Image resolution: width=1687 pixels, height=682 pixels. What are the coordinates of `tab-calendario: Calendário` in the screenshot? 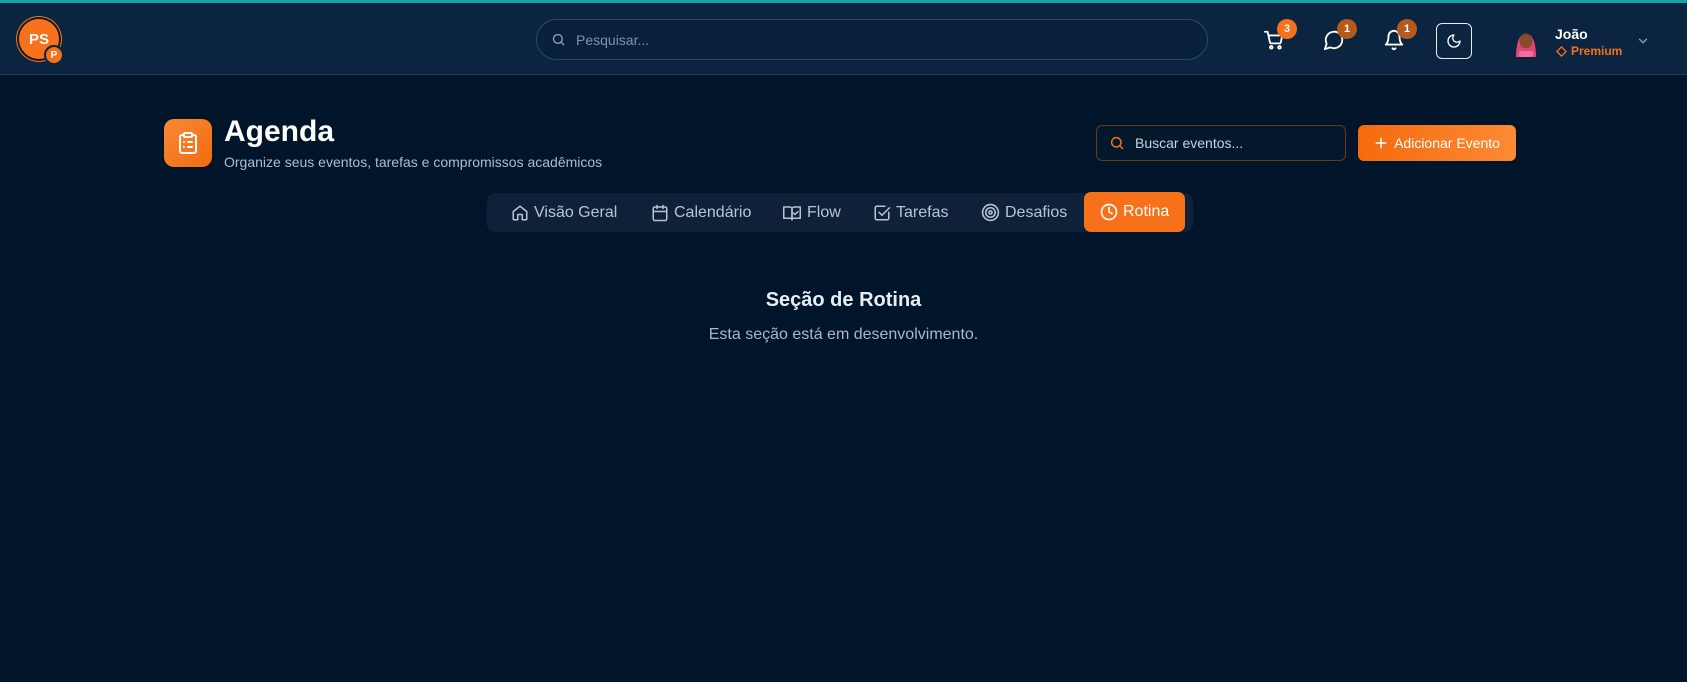 It's located at (701, 212).